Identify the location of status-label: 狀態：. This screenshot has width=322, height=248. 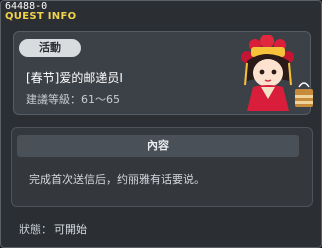
(35, 229).